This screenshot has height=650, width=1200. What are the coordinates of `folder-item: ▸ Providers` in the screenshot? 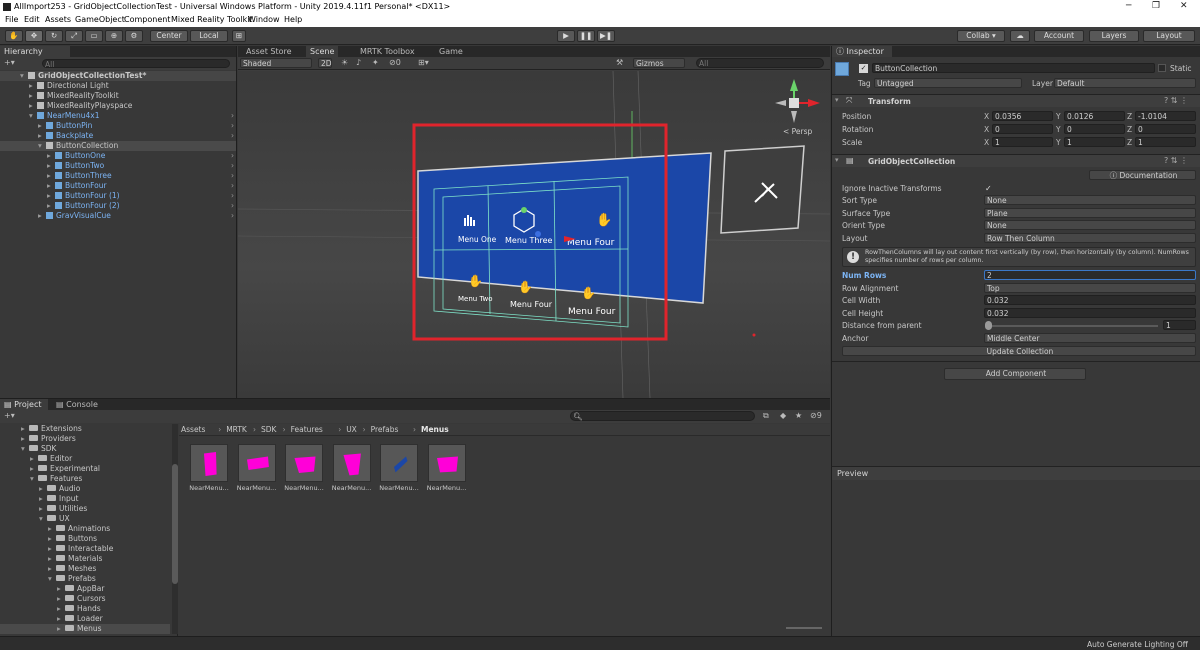 It's located at (85, 439).